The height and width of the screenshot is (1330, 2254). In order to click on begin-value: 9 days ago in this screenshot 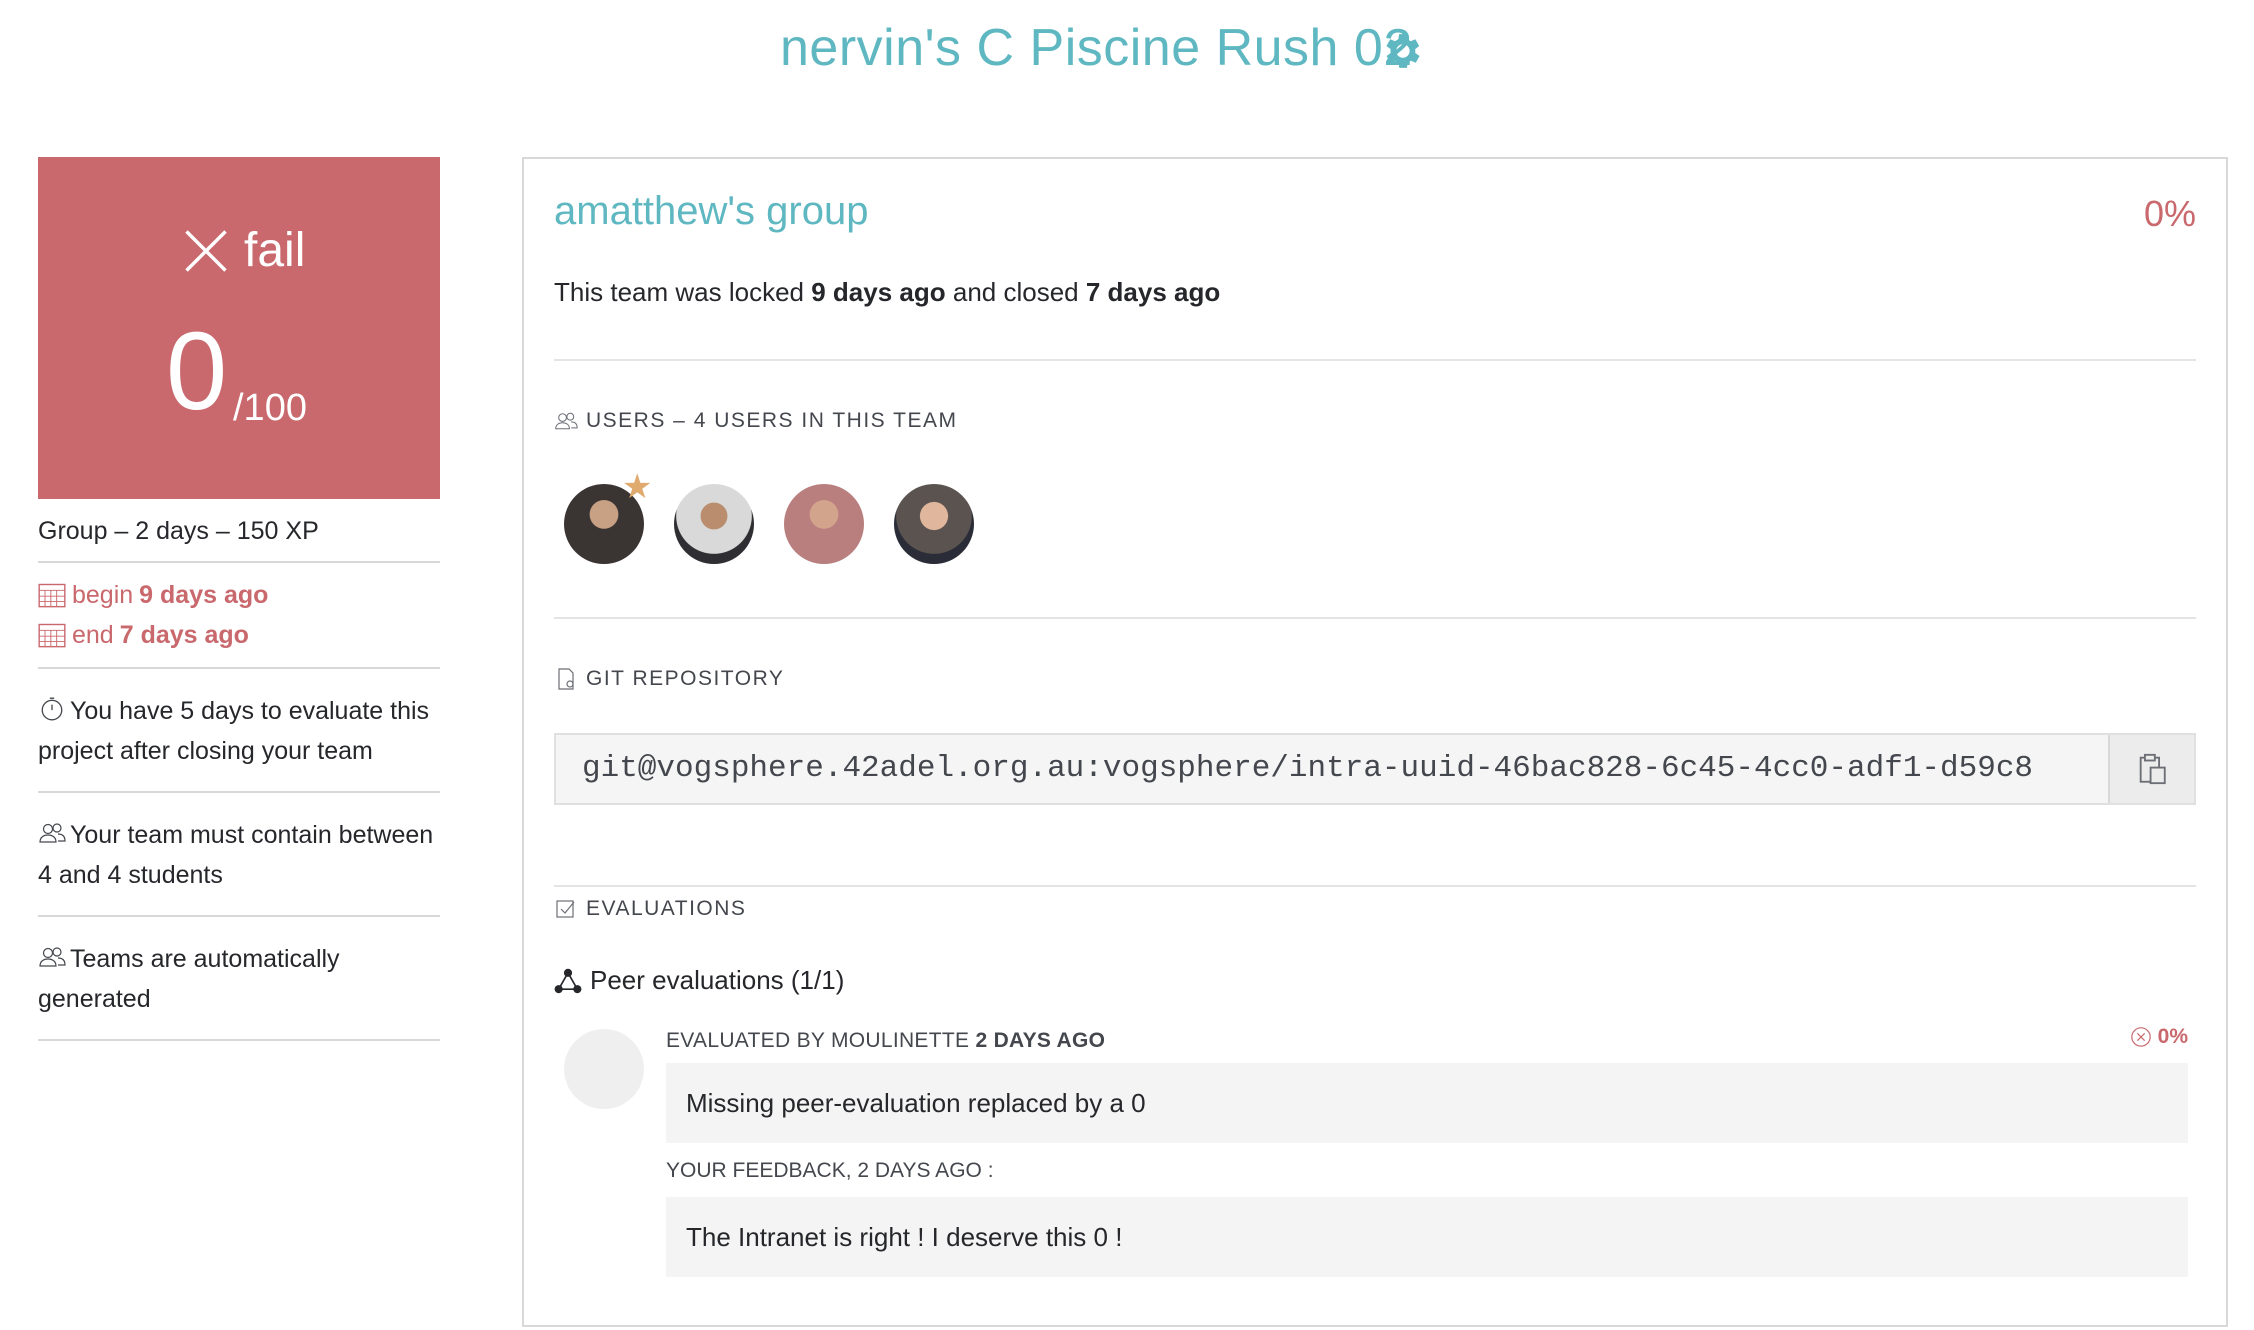, I will do `click(204, 595)`.